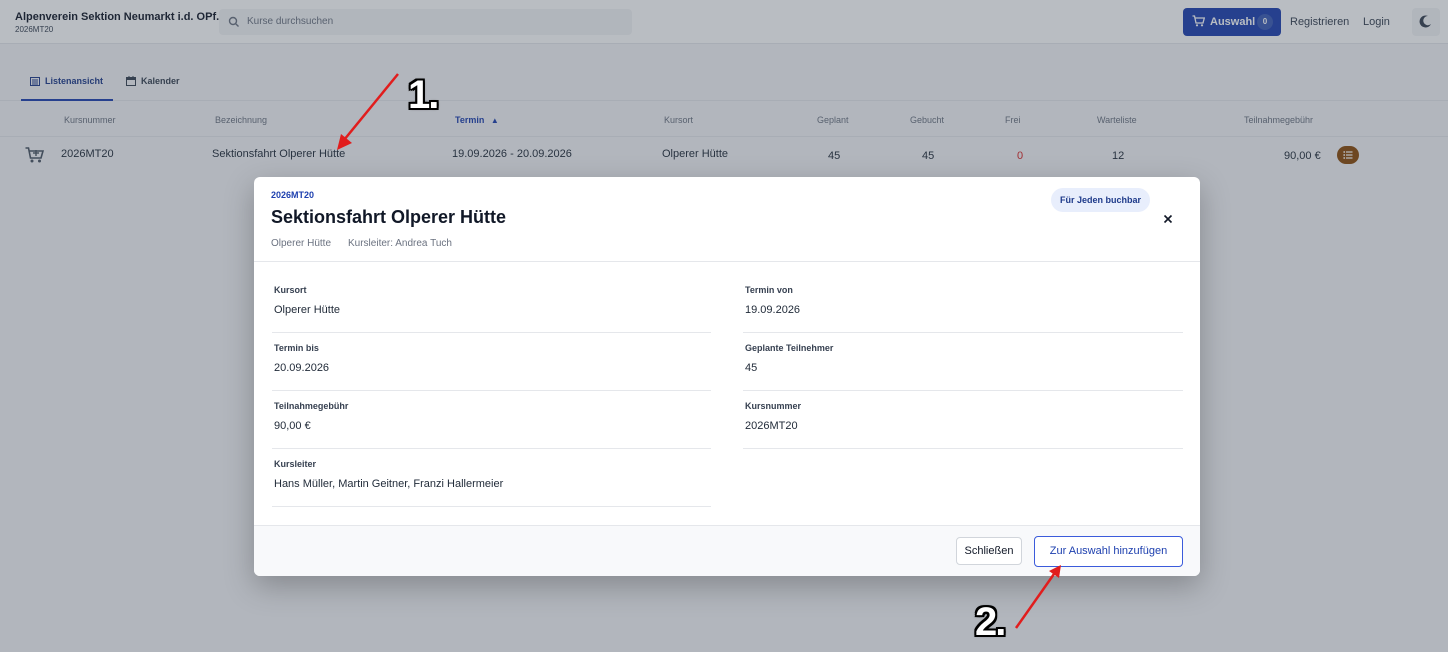  Describe the element at coordinates (727, 550) in the screenshot. I see `modal-footer: Schließen Zur Auswahl hinzufügen` at that location.